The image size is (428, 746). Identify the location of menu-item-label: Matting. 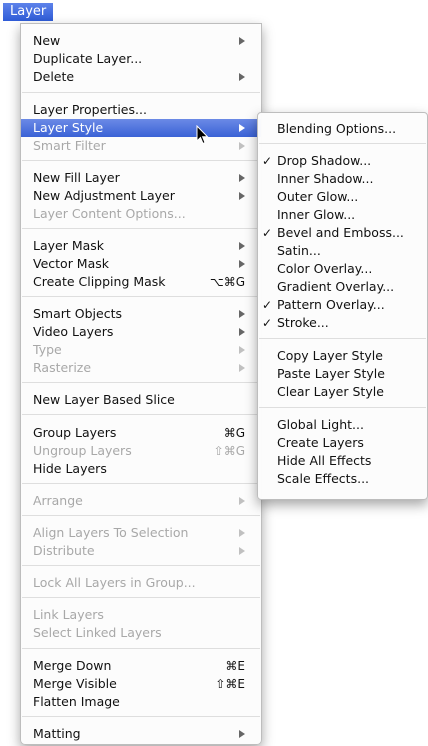
(57, 733).